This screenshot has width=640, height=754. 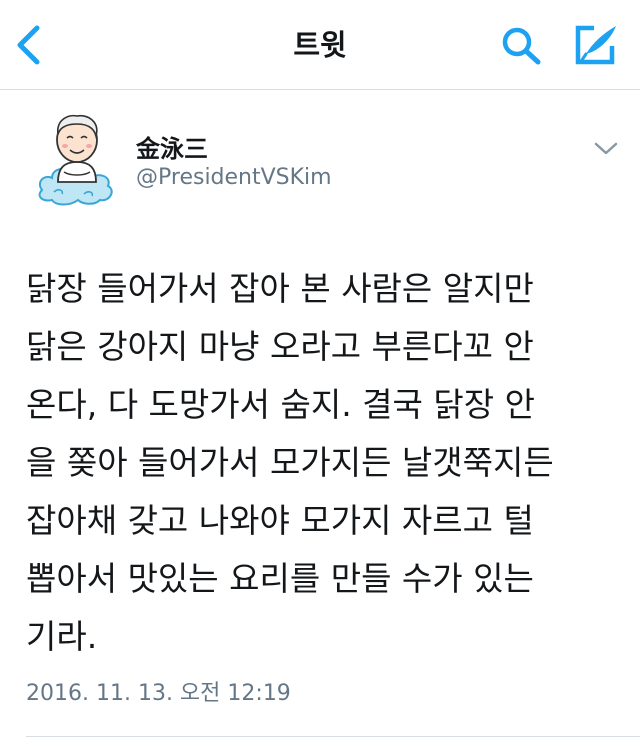 I want to click on tweet-text-line: 온다, 다 도망가서 숨지. 결국 닭장 안, so click(x=280, y=404).